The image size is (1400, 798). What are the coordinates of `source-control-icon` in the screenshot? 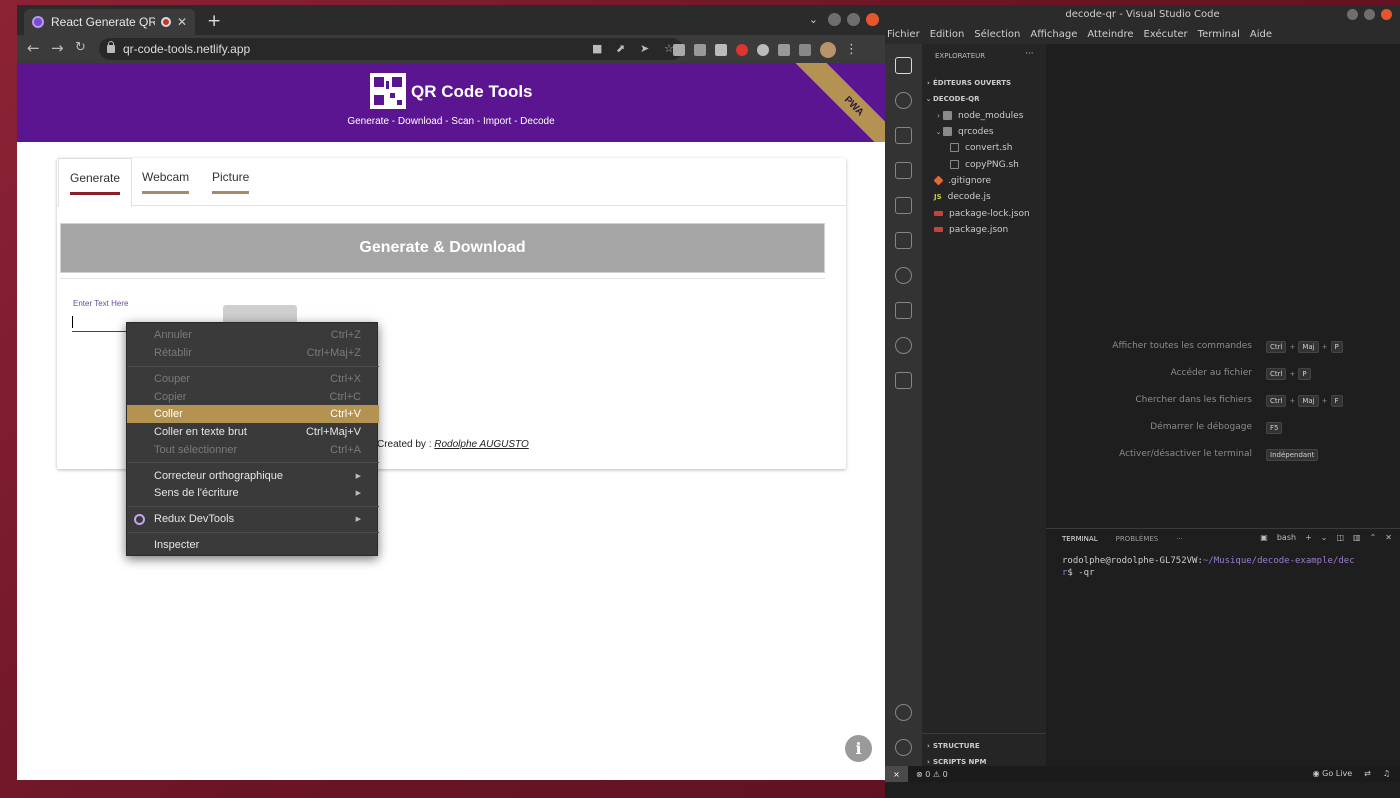 It's located at (903, 275).